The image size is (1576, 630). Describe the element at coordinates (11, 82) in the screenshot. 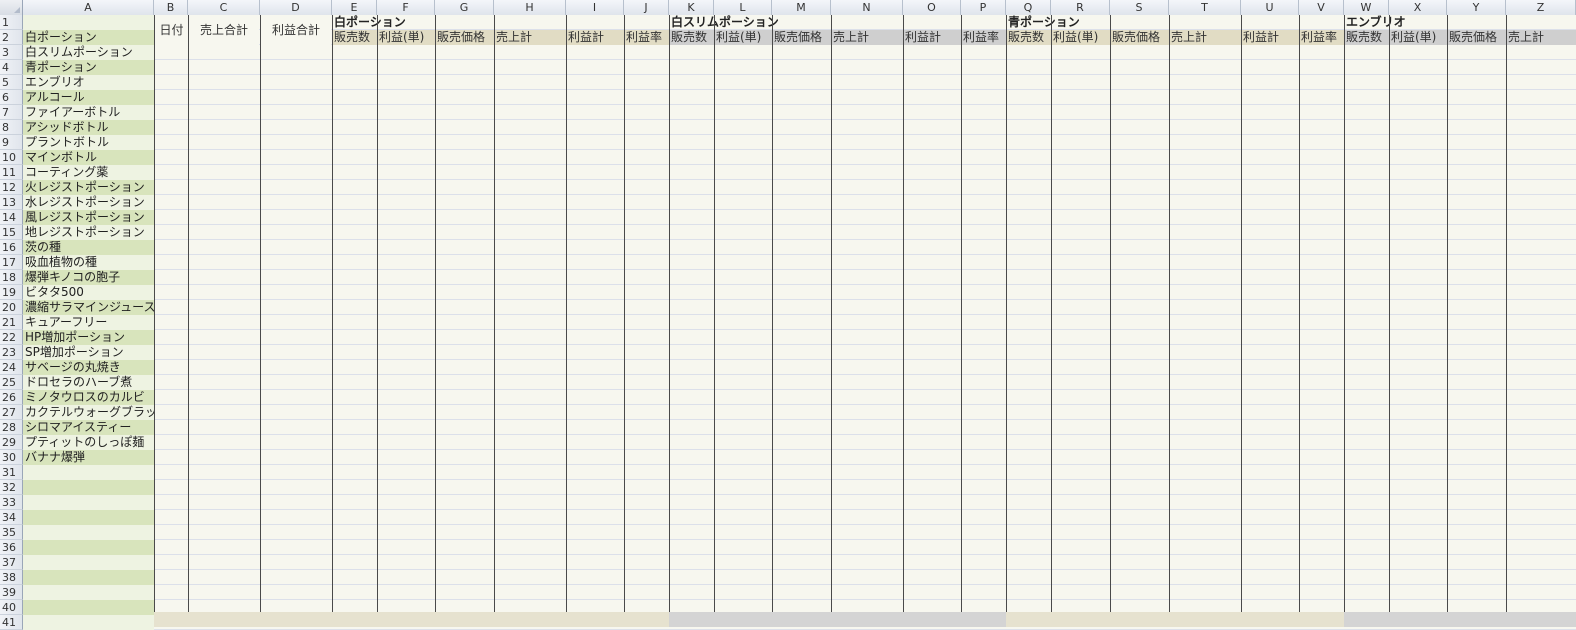

I see `row-header-5: 5` at that location.